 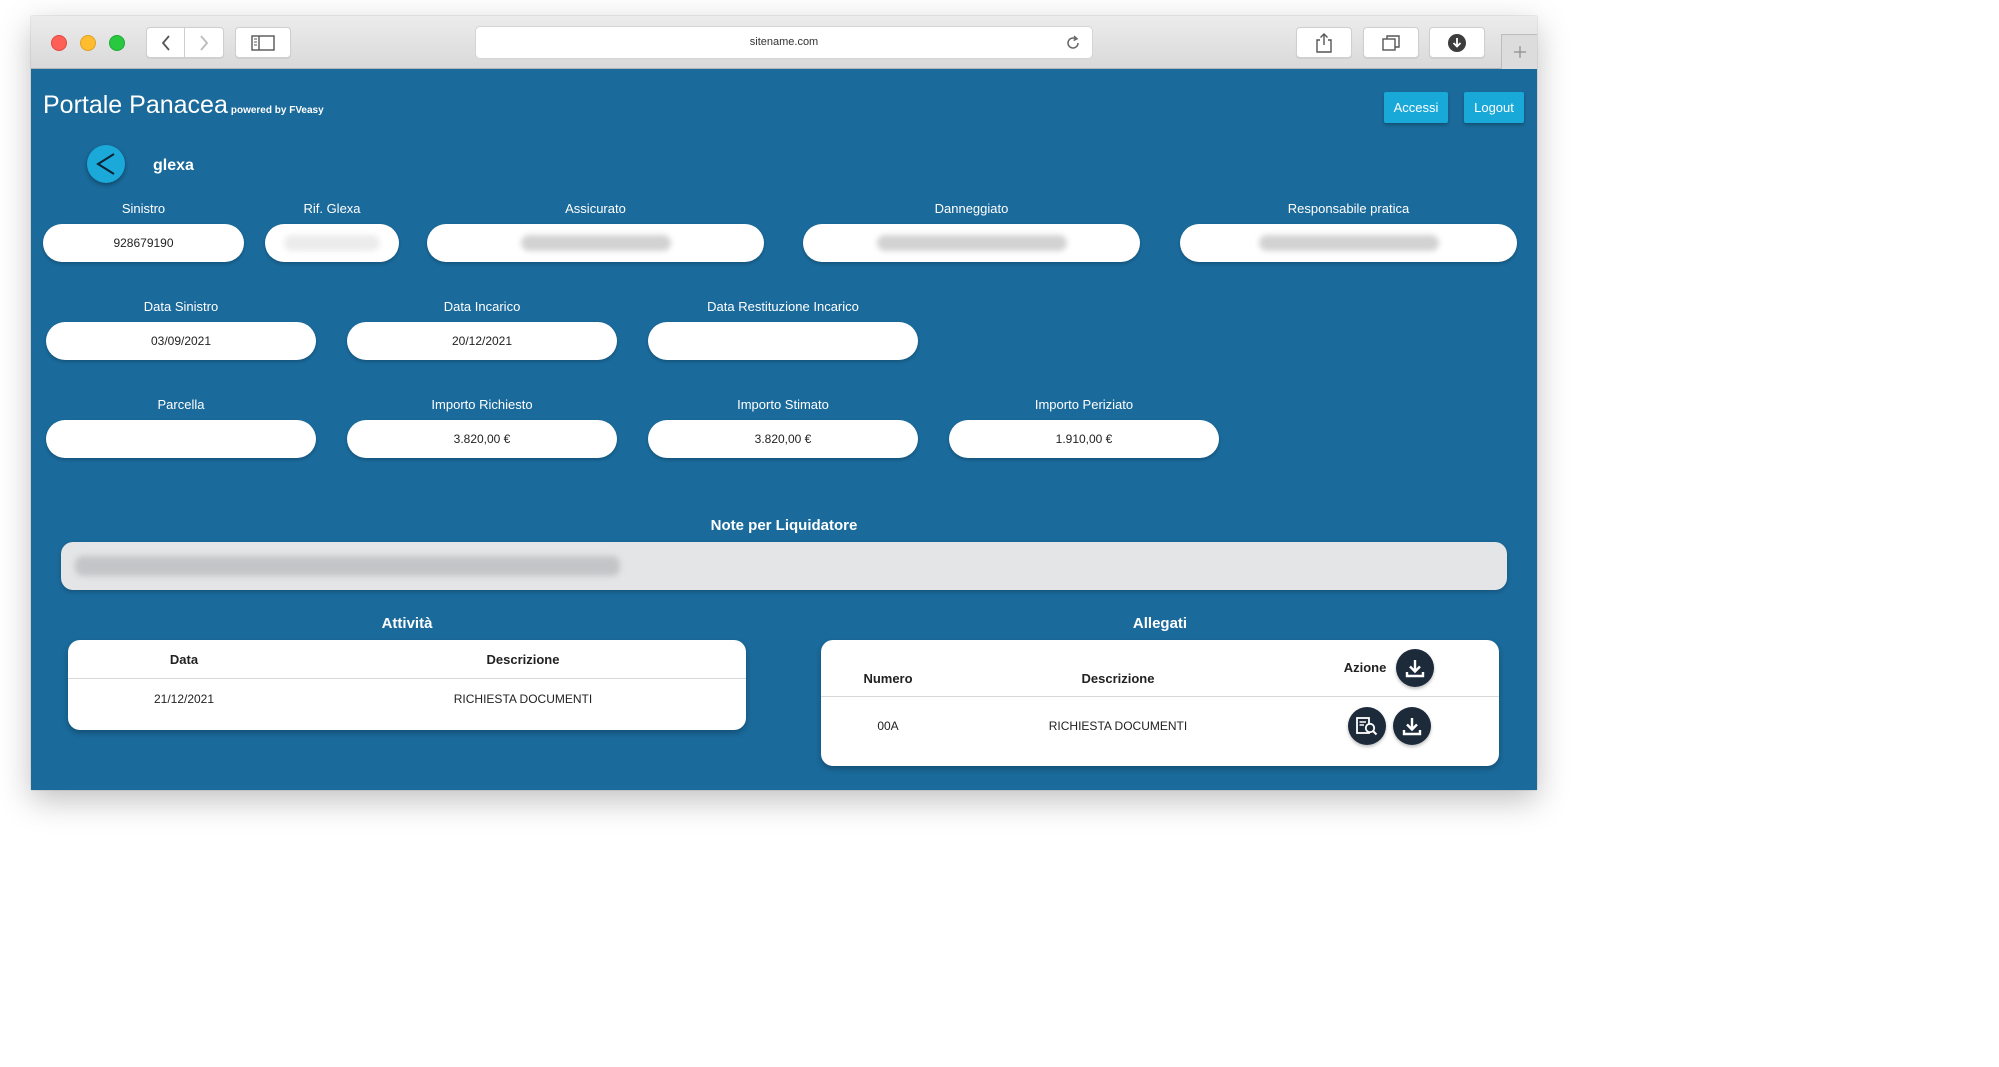 What do you see at coordinates (971, 208) in the screenshot?
I see `danneggiato-label: Danneggiato` at bounding box center [971, 208].